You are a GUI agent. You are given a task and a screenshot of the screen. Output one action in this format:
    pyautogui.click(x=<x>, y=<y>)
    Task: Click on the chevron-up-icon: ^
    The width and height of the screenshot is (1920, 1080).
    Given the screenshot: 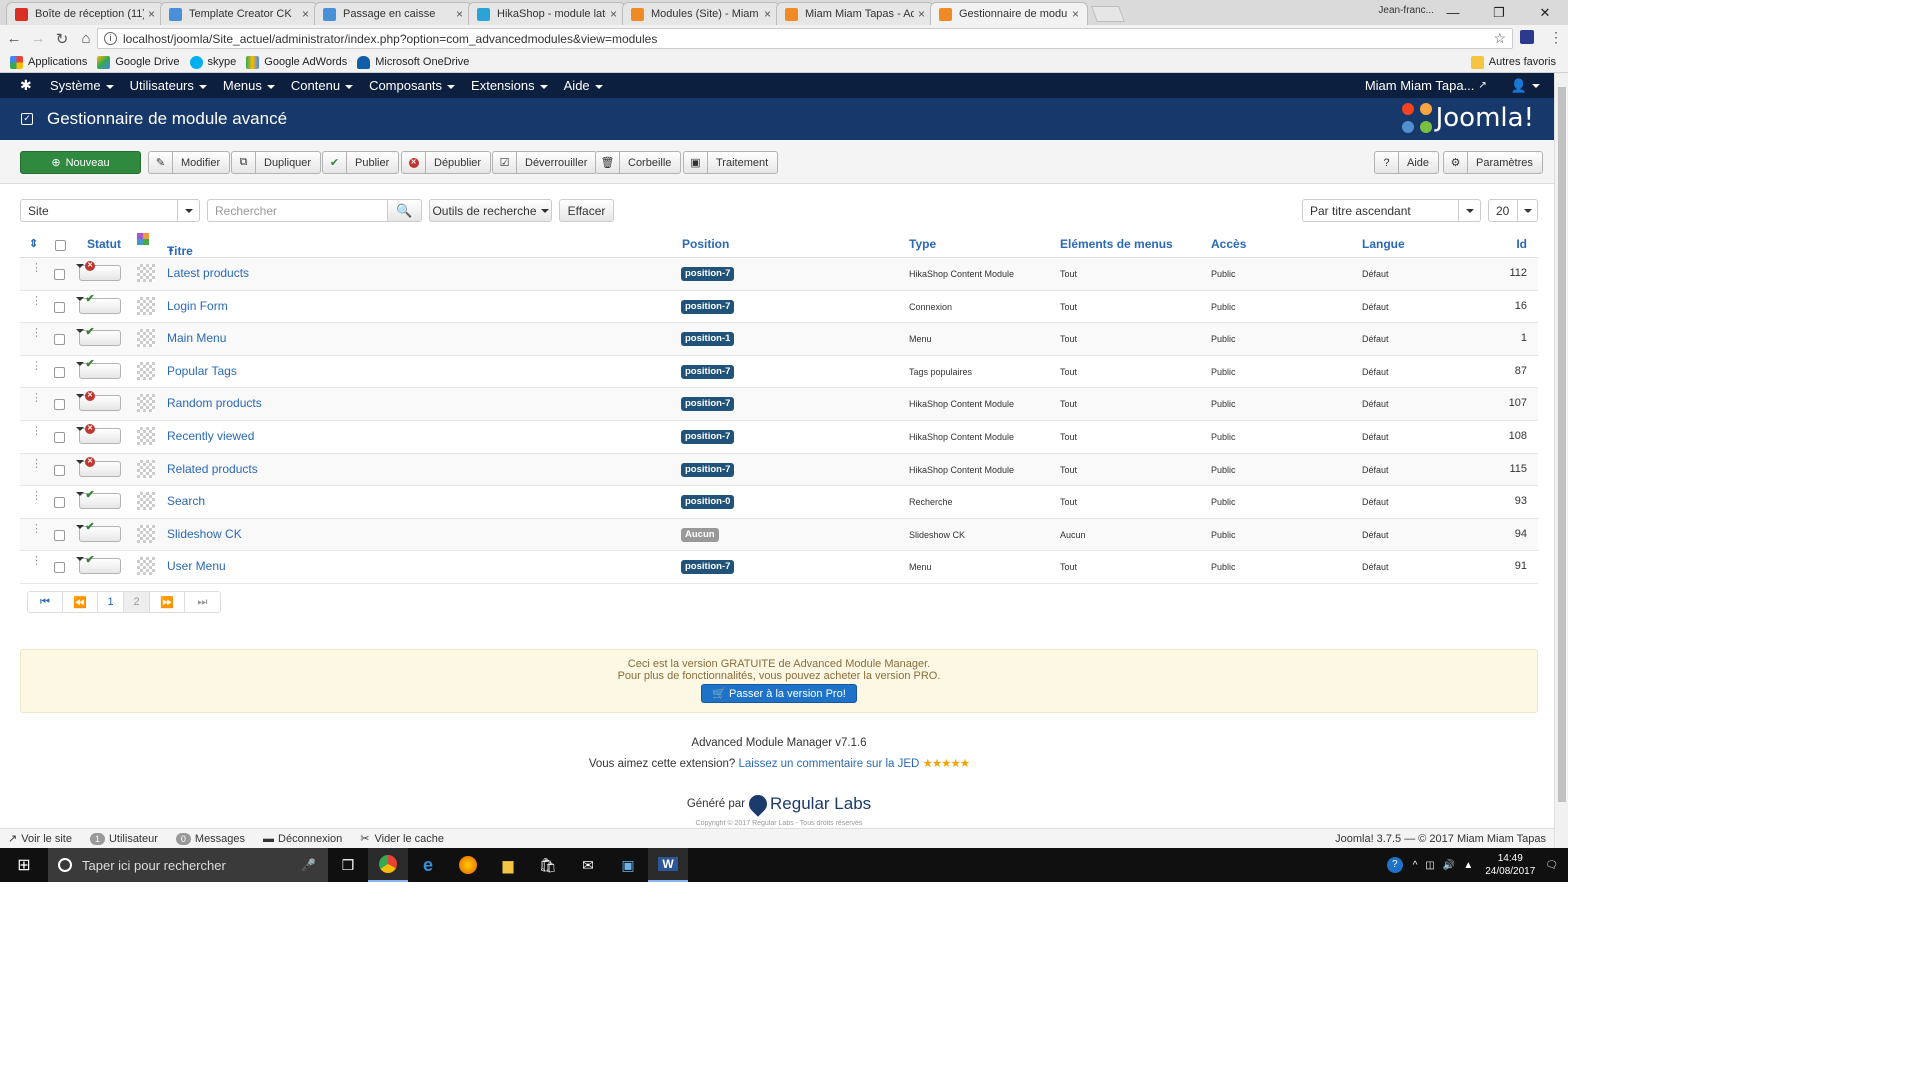 What is the action you would take?
    pyautogui.click(x=1415, y=865)
    